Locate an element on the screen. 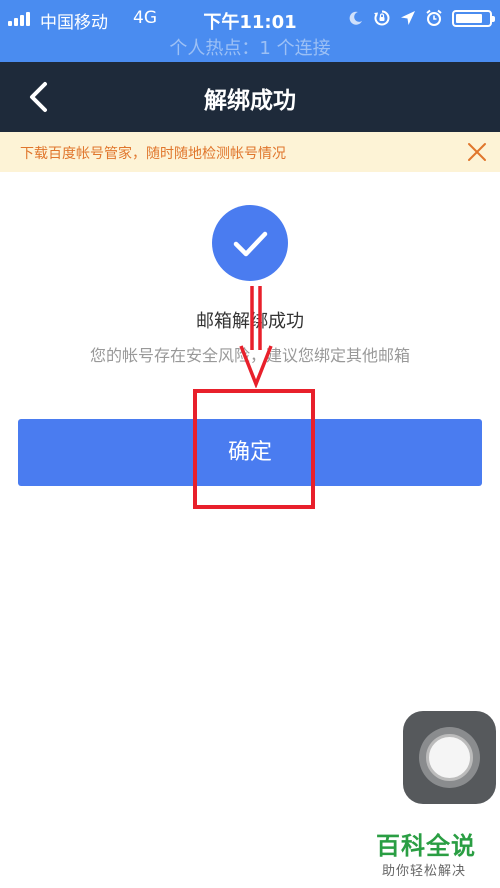 The width and height of the screenshot is (500, 888). alarm-icon is located at coordinates (434, 17).